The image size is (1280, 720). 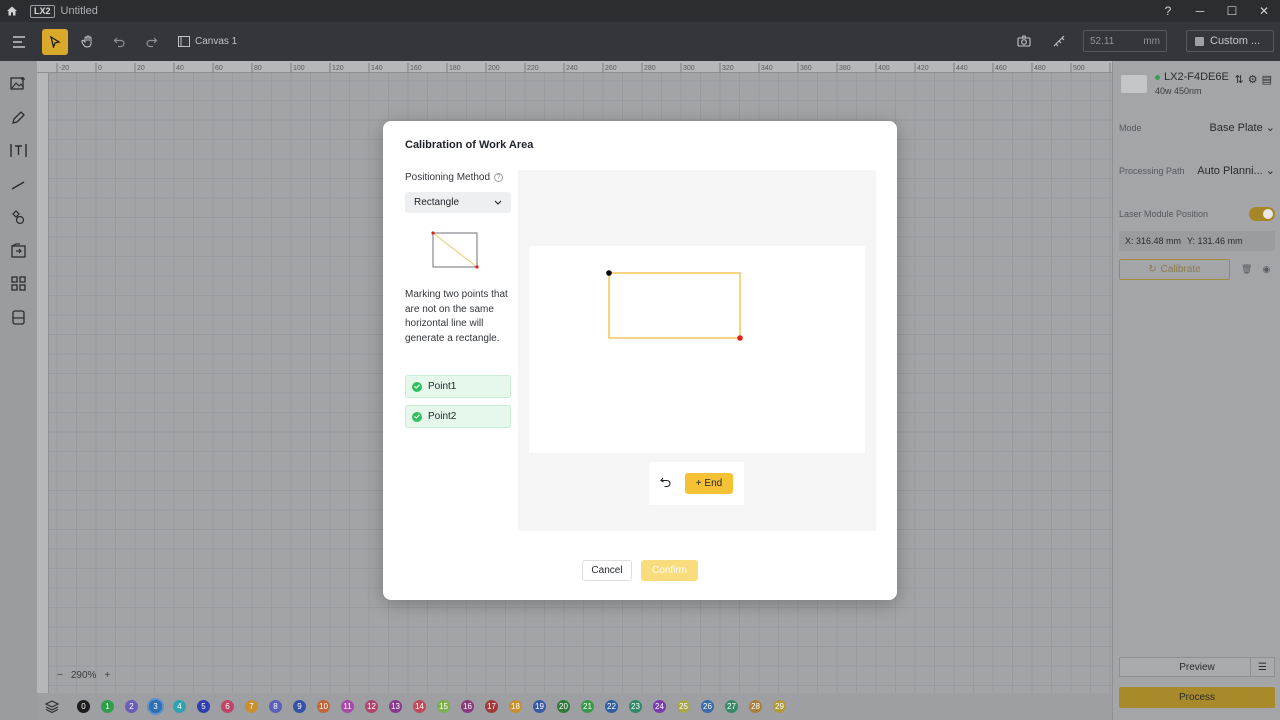 What do you see at coordinates (395, 706) in the screenshot?
I see `color-layer-13: 13` at bounding box center [395, 706].